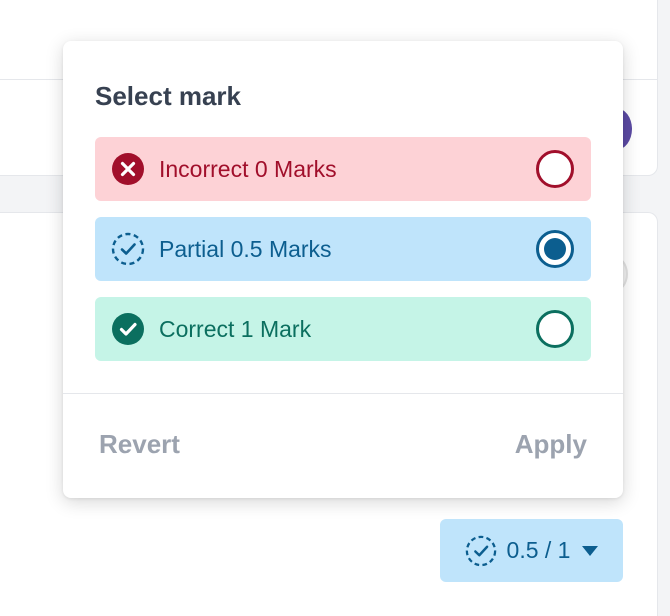 The width and height of the screenshot is (670, 616). I want to click on option-label: Incorrect 0 Marks, so click(248, 168).